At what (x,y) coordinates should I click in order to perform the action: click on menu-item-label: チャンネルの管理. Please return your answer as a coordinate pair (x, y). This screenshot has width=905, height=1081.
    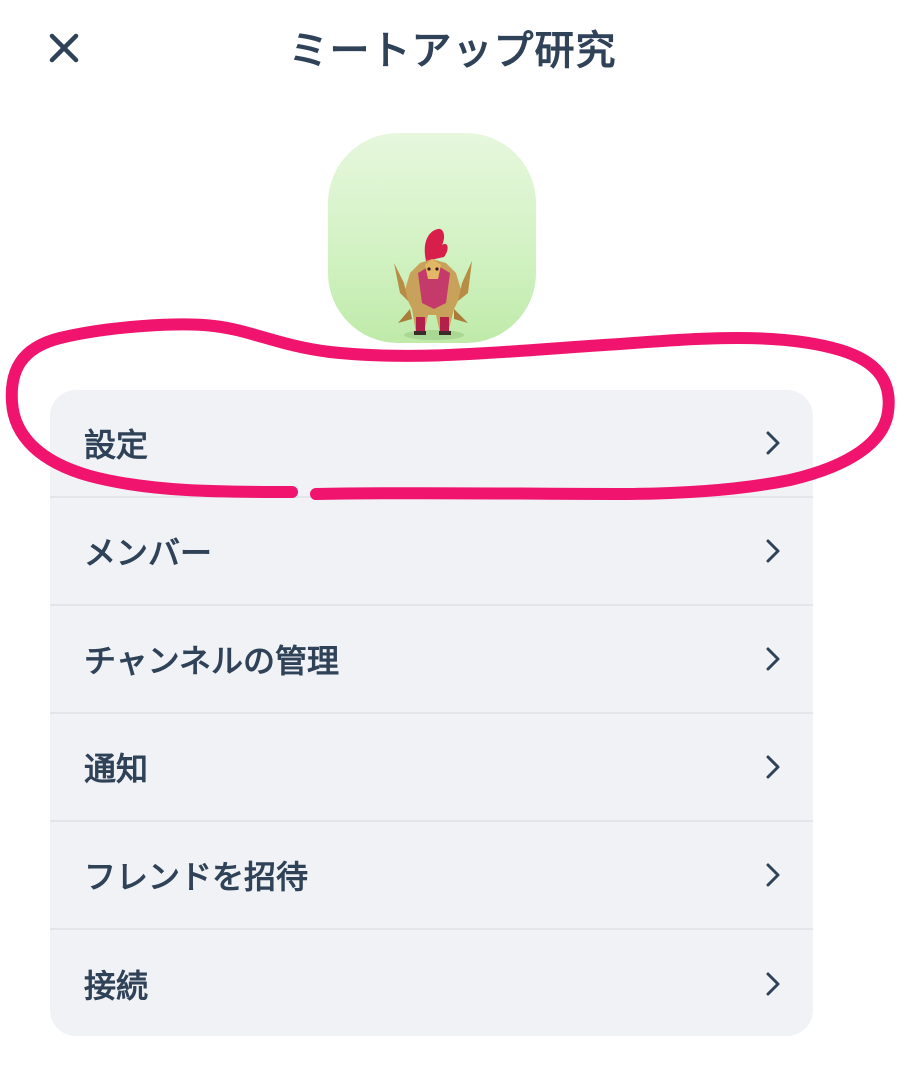
    Looking at the image, I should click on (212, 661).